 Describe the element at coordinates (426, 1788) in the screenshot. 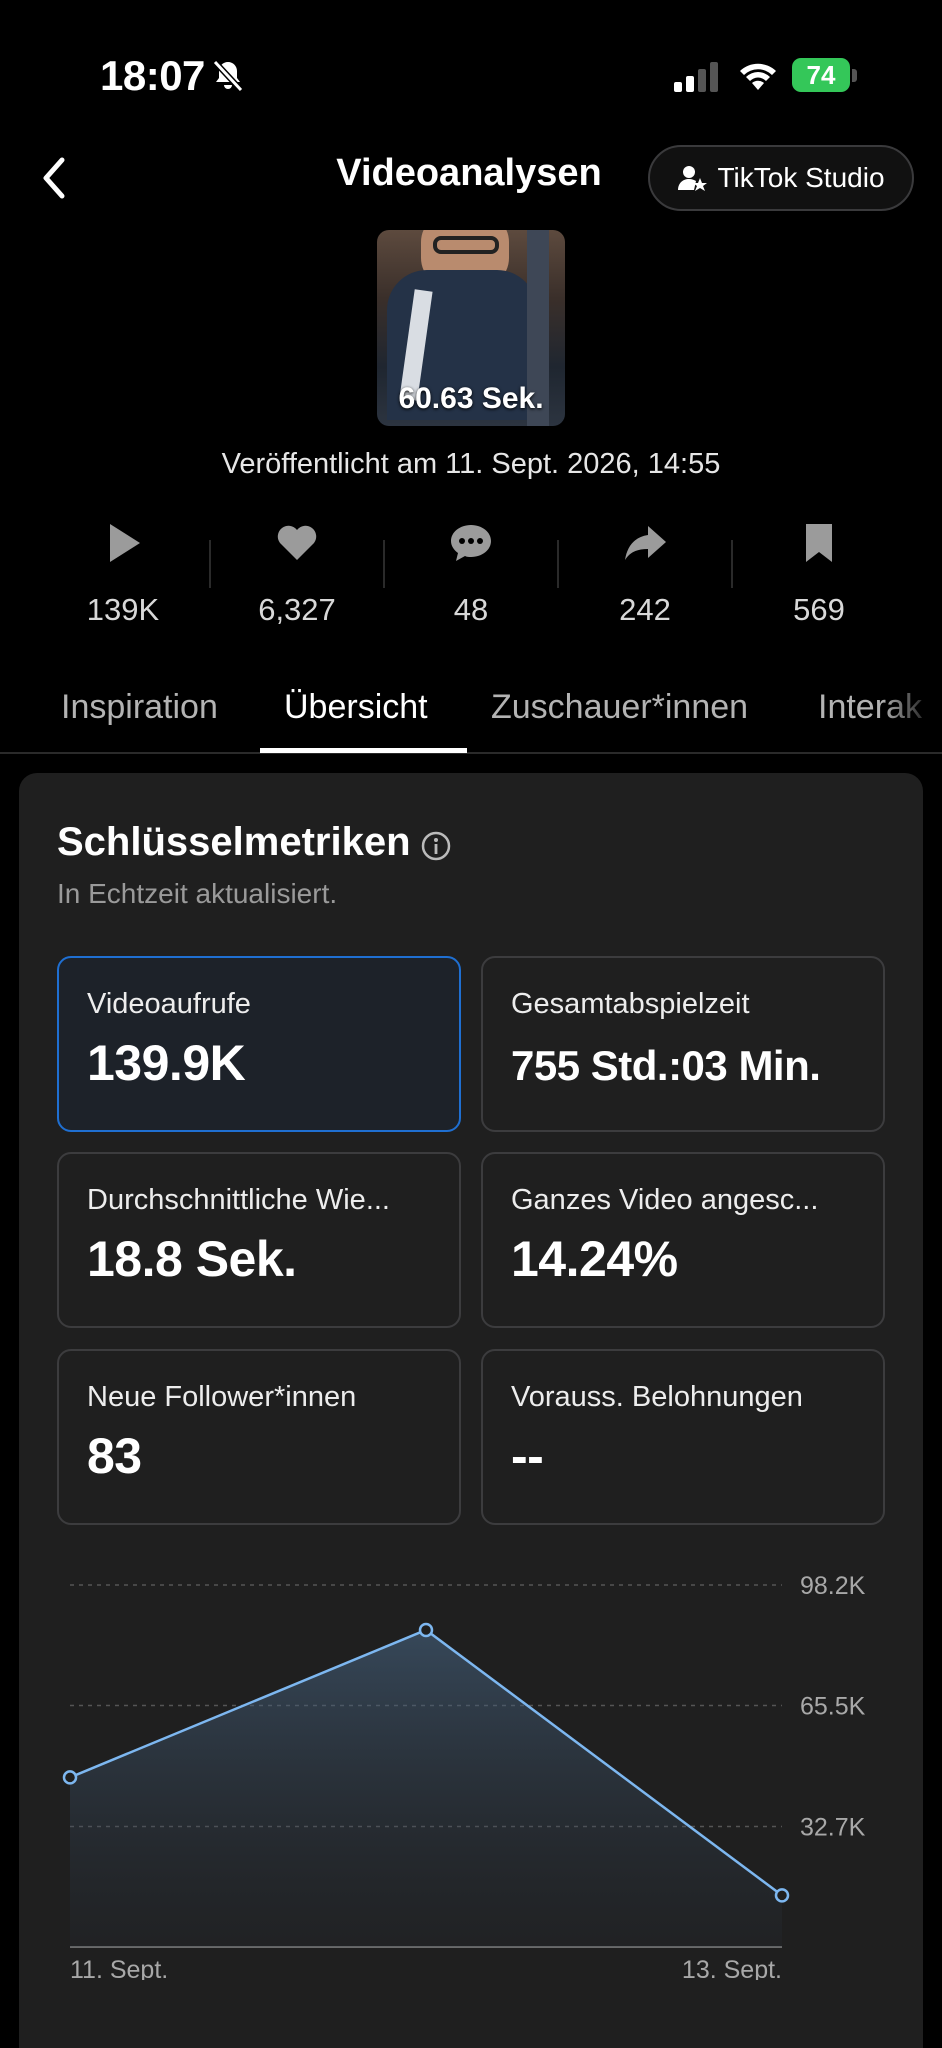

I see `chart-area-fill` at that location.